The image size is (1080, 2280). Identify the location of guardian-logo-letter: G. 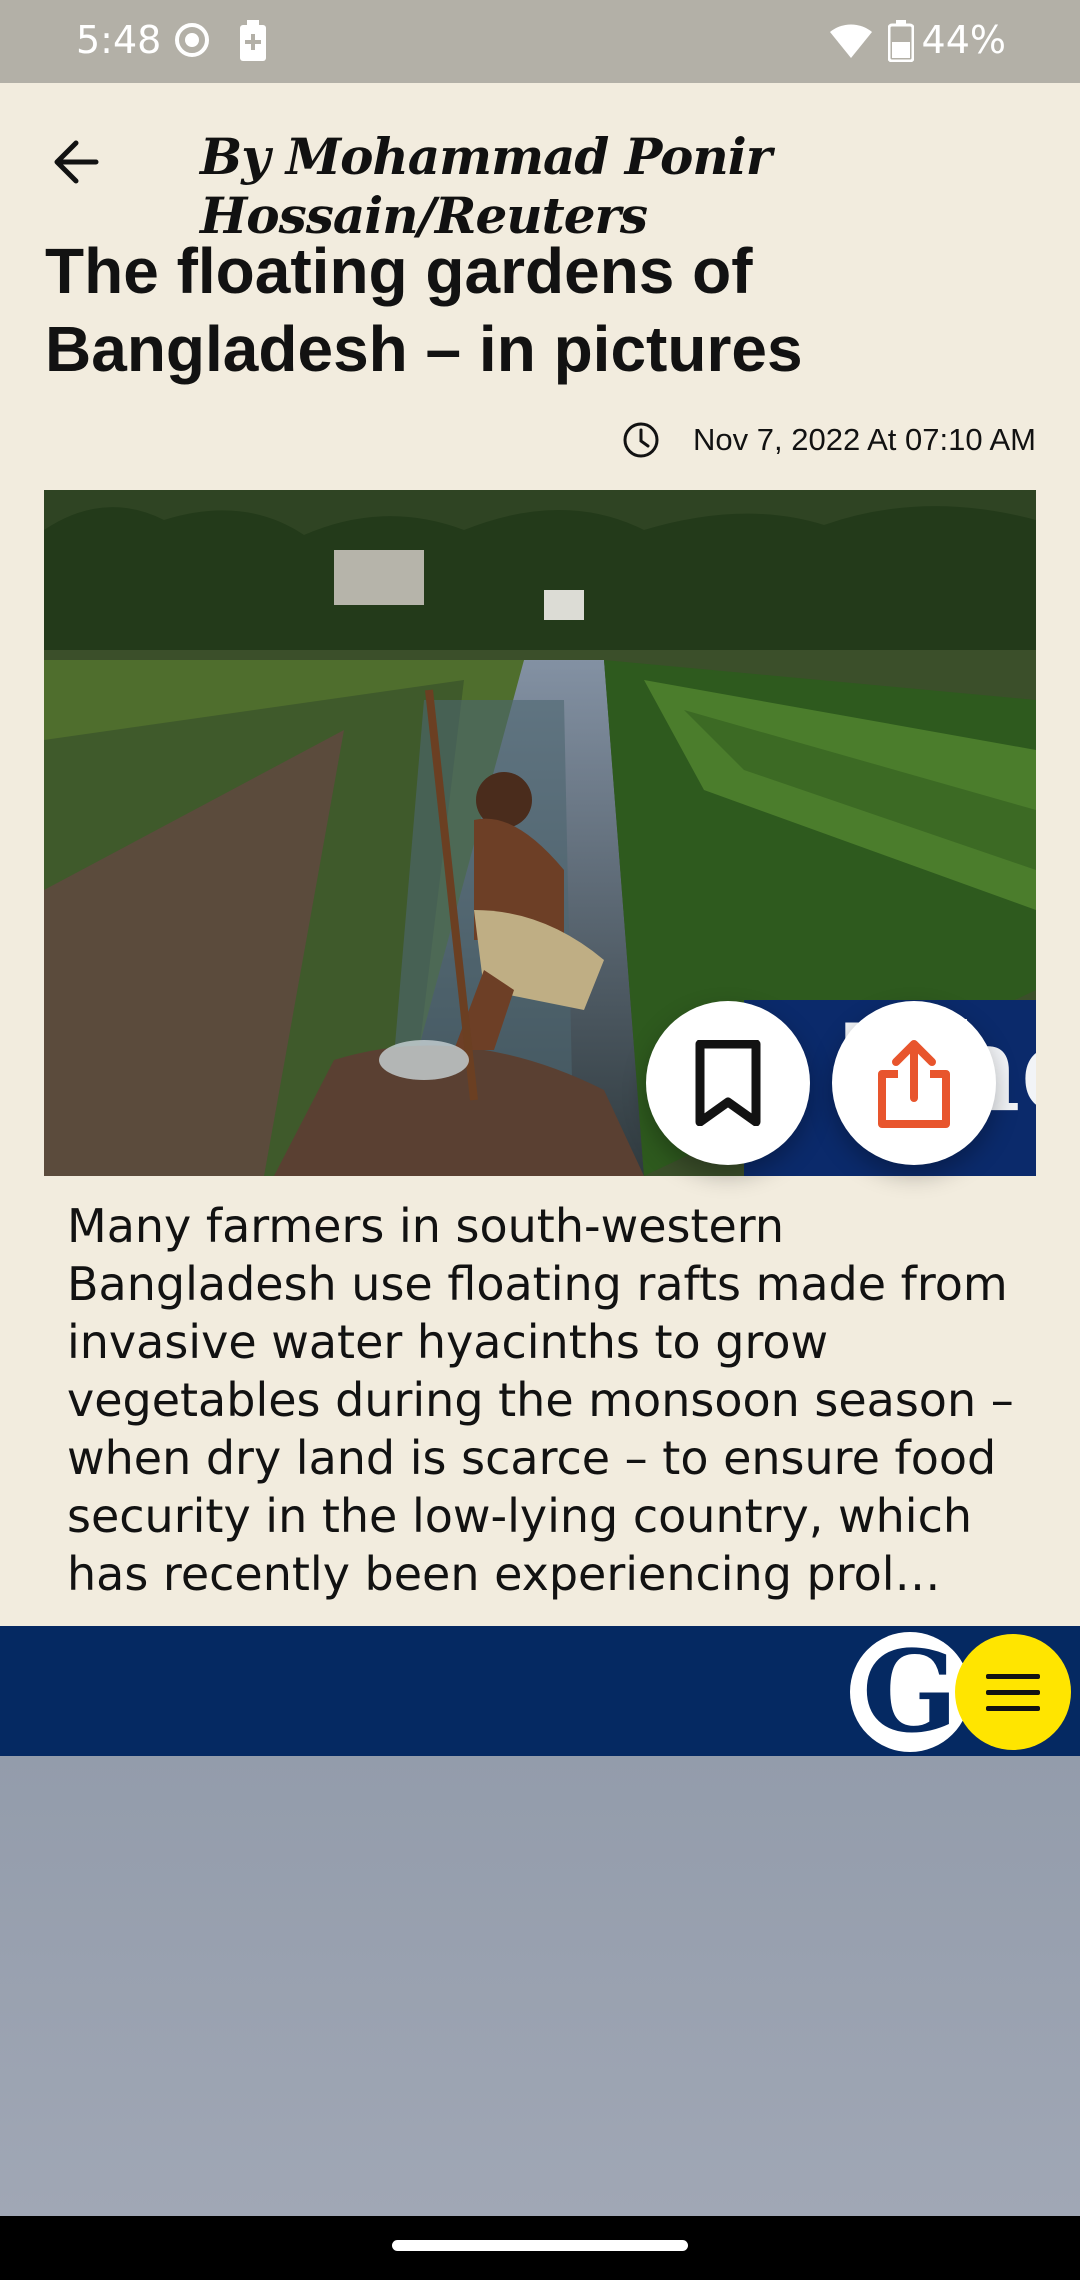
(910, 1692).